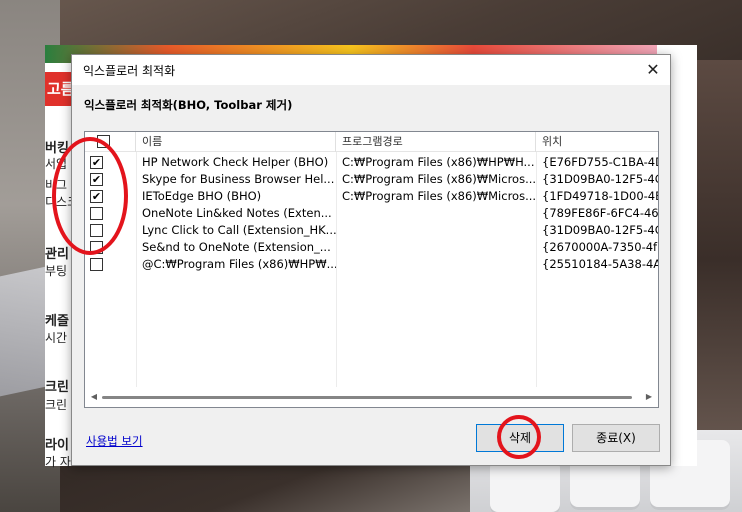  What do you see at coordinates (436, 142) in the screenshot?
I see `column-header-path: 프로그램경로` at bounding box center [436, 142].